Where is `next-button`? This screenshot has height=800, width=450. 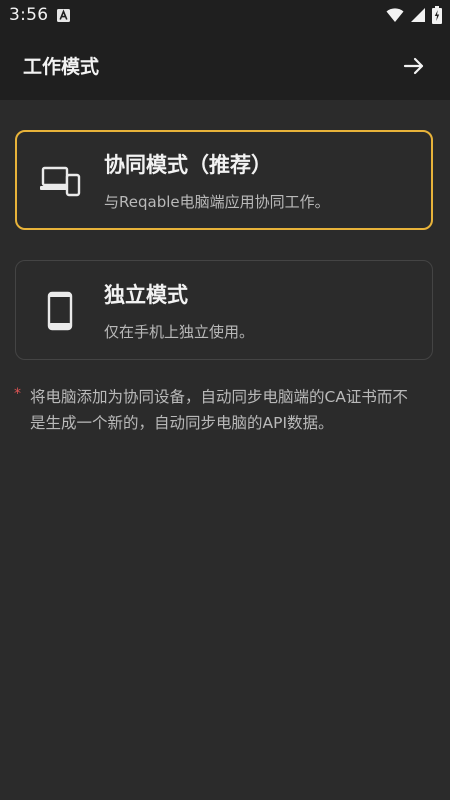 next-button is located at coordinates (414, 66).